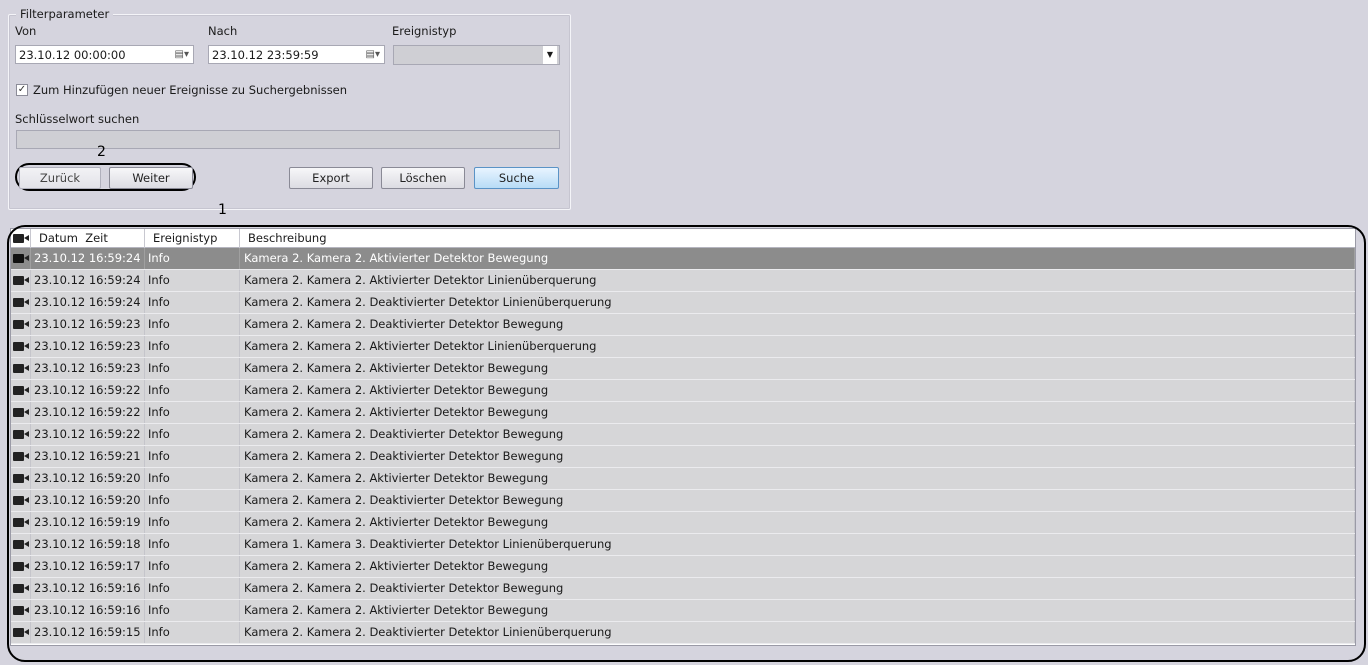 The image size is (1368, 665). I want to click on header-date: Datum, so click(58, 238).